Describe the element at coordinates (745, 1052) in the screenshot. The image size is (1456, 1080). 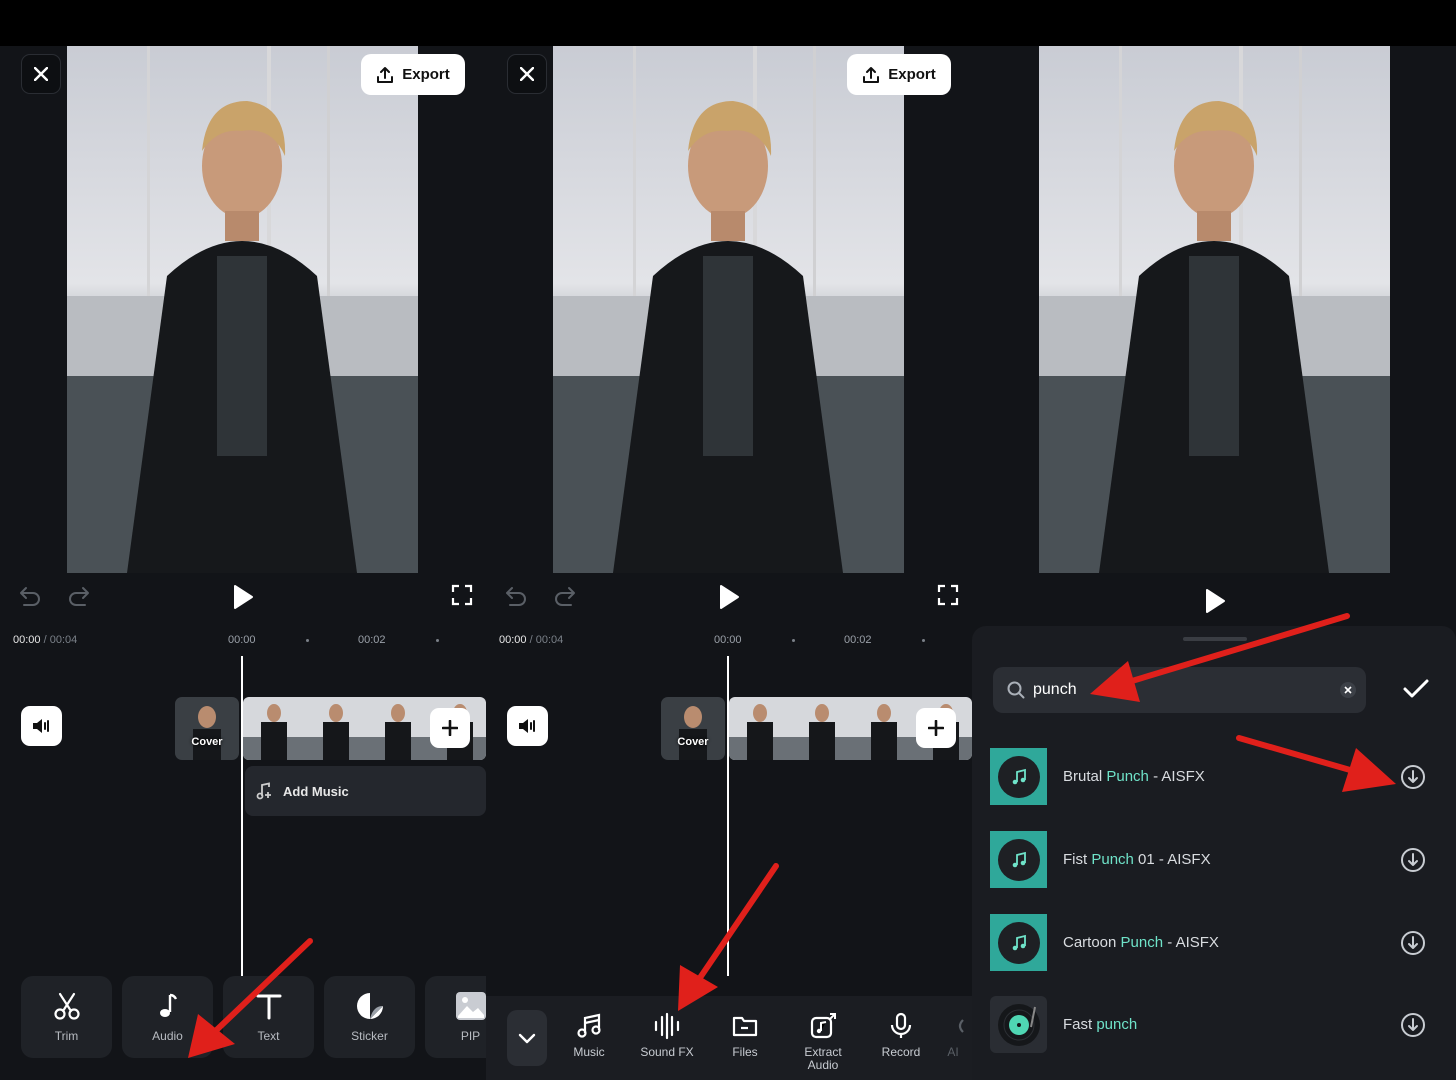
I see `tool-label: Files` at that location.